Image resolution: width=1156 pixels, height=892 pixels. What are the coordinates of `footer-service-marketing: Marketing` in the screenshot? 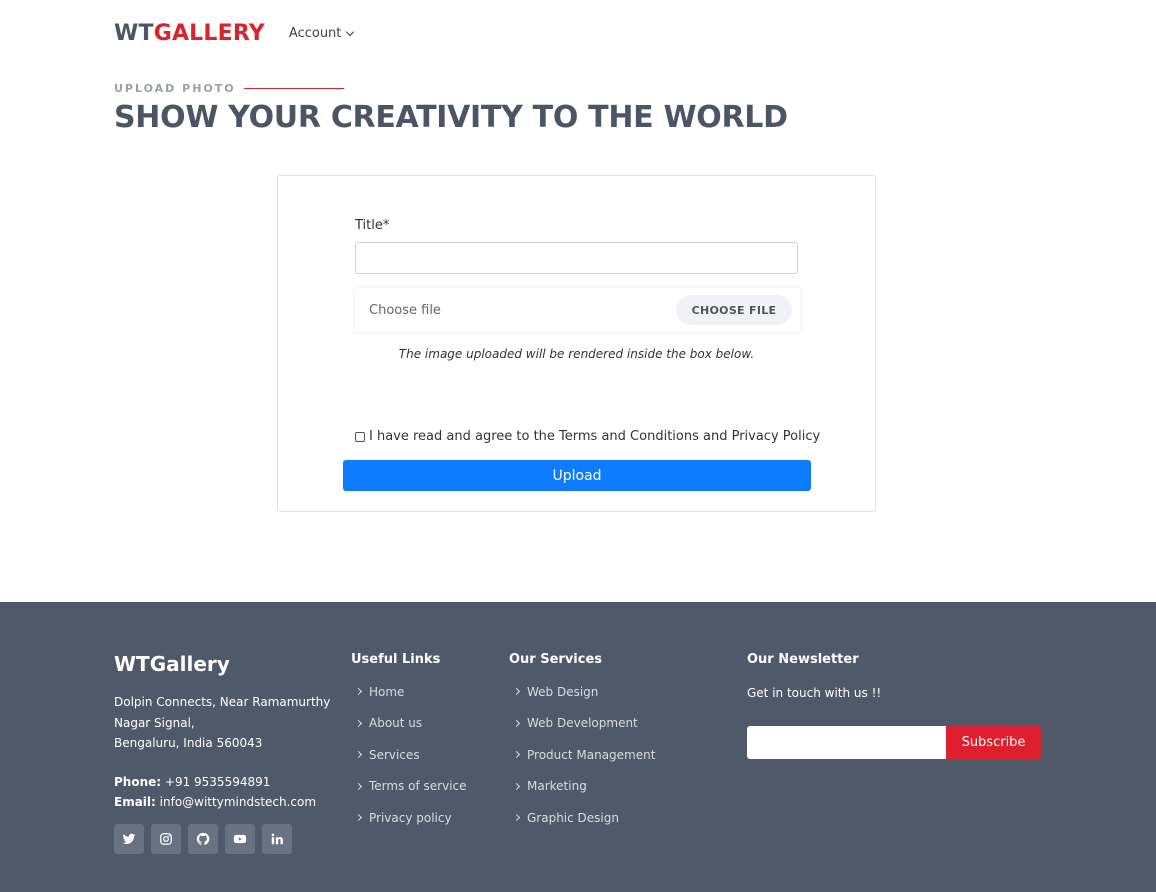 It's located at (582, 787).